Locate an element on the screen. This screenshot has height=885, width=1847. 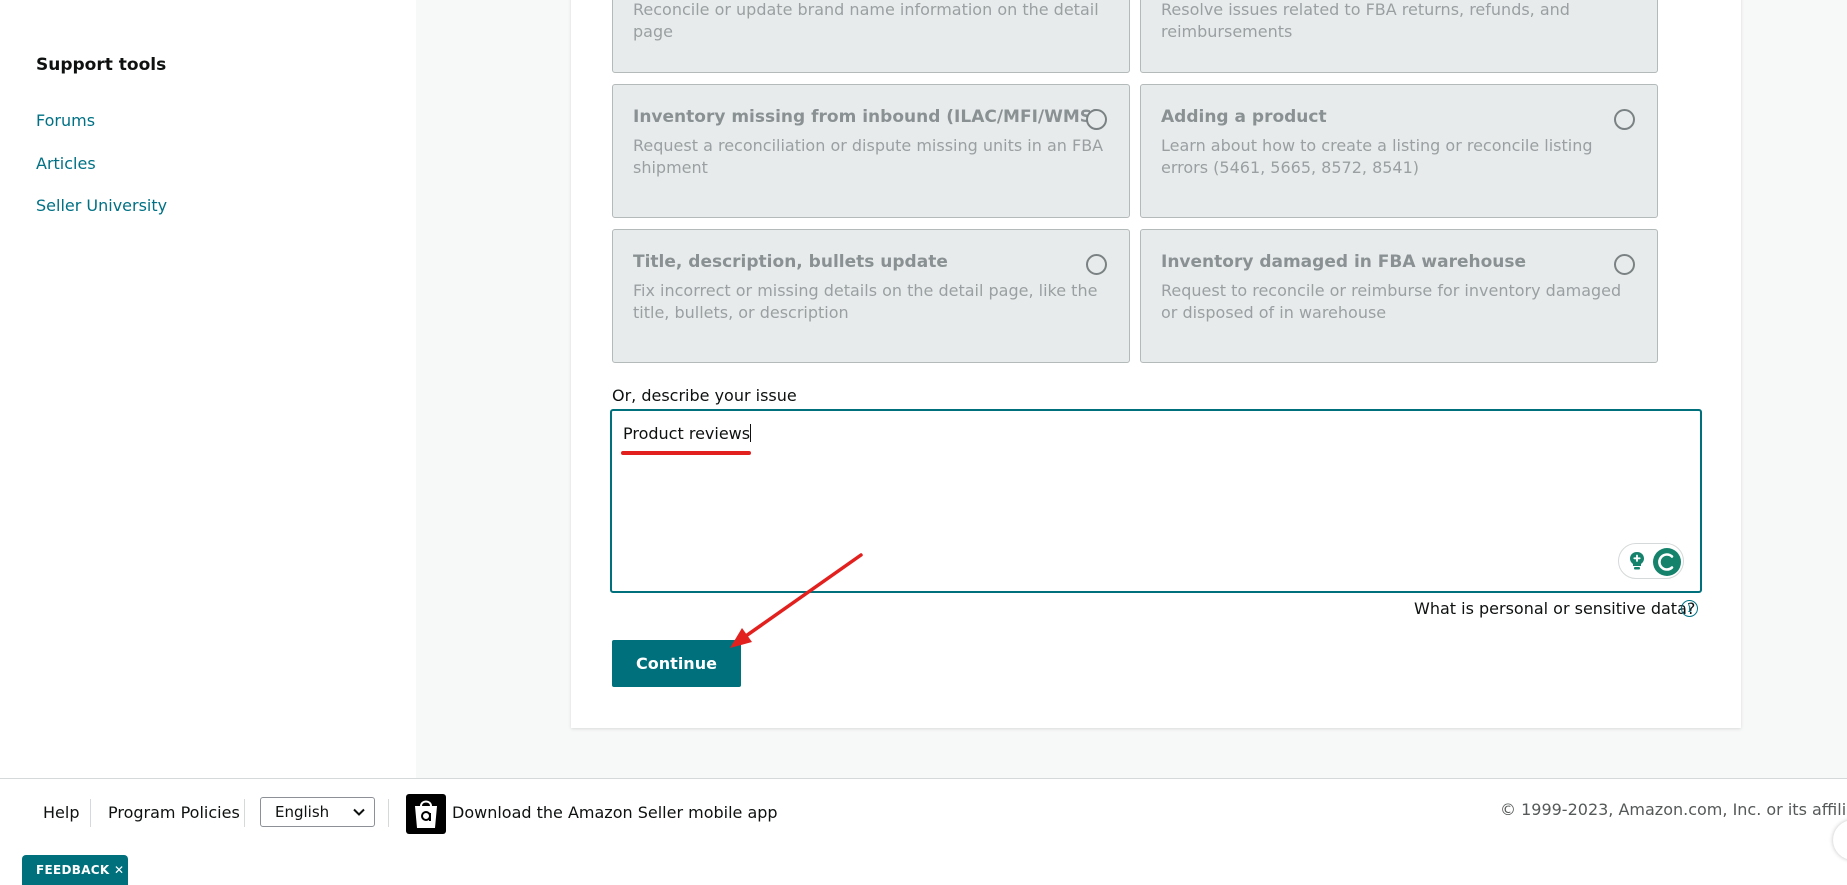
text-caret is located at coordinates (751, 433).